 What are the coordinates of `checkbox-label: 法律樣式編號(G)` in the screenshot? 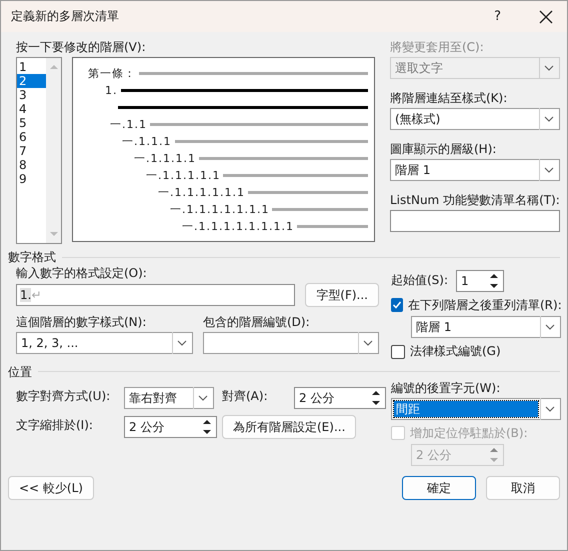 It's located at (455, 351).